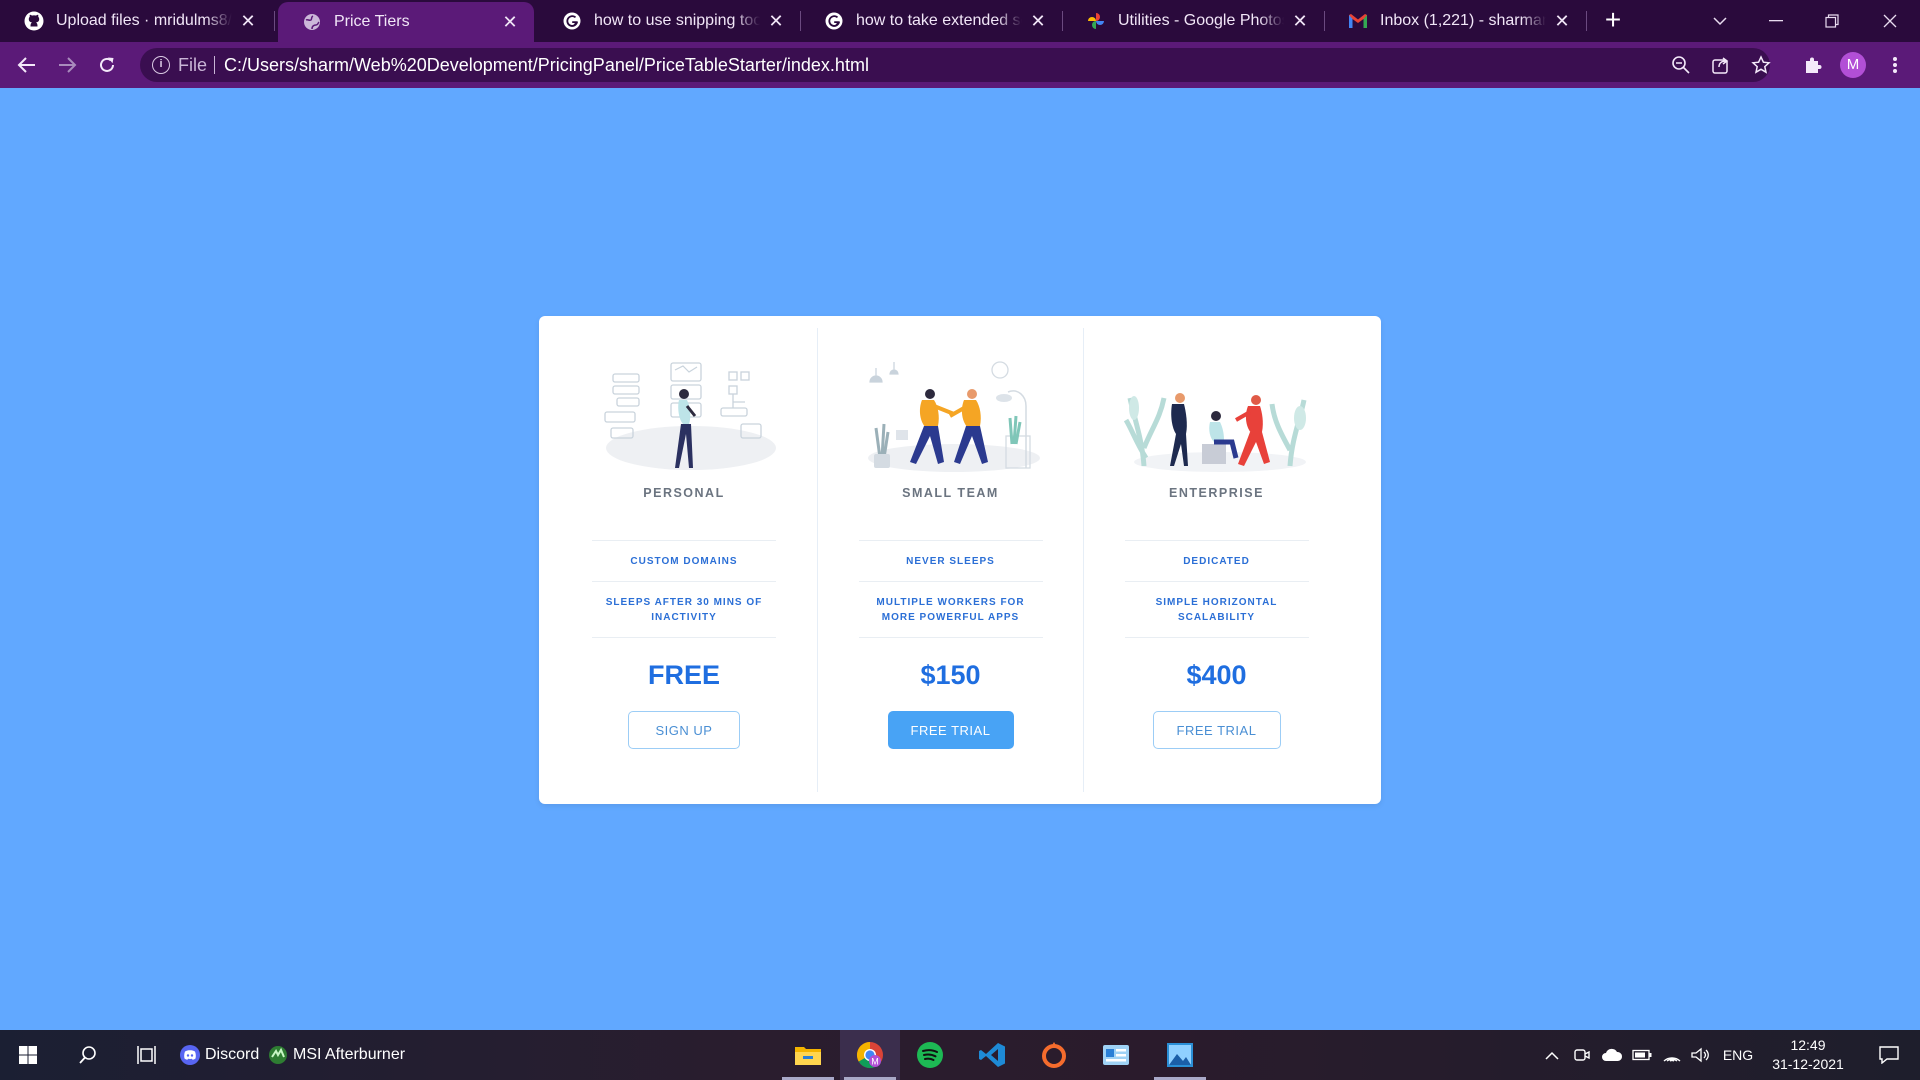  I want to click on small-team-illustration, so click(953, 416).